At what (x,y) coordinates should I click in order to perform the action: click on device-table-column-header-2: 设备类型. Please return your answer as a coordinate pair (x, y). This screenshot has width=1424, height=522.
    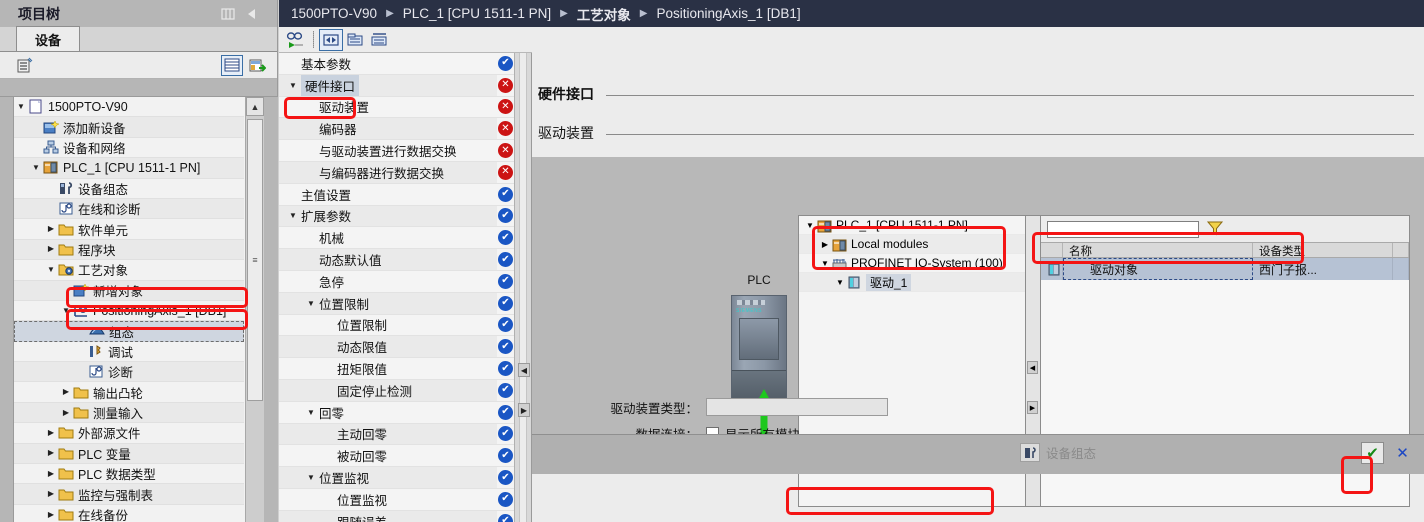
    Looking at the image, I should click on (1323, 250).